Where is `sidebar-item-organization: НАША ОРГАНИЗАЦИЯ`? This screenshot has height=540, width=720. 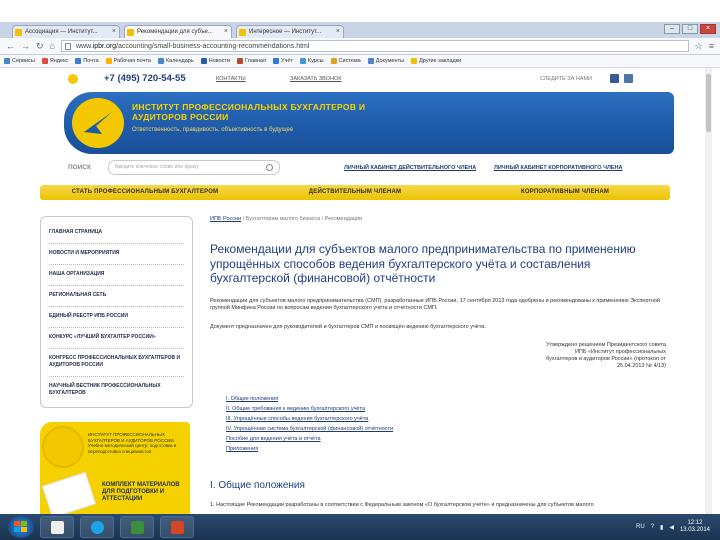 sidebar-item-organization: НАША ОРГАНИЗАЦИЯ is located at coordinates (116, 275).